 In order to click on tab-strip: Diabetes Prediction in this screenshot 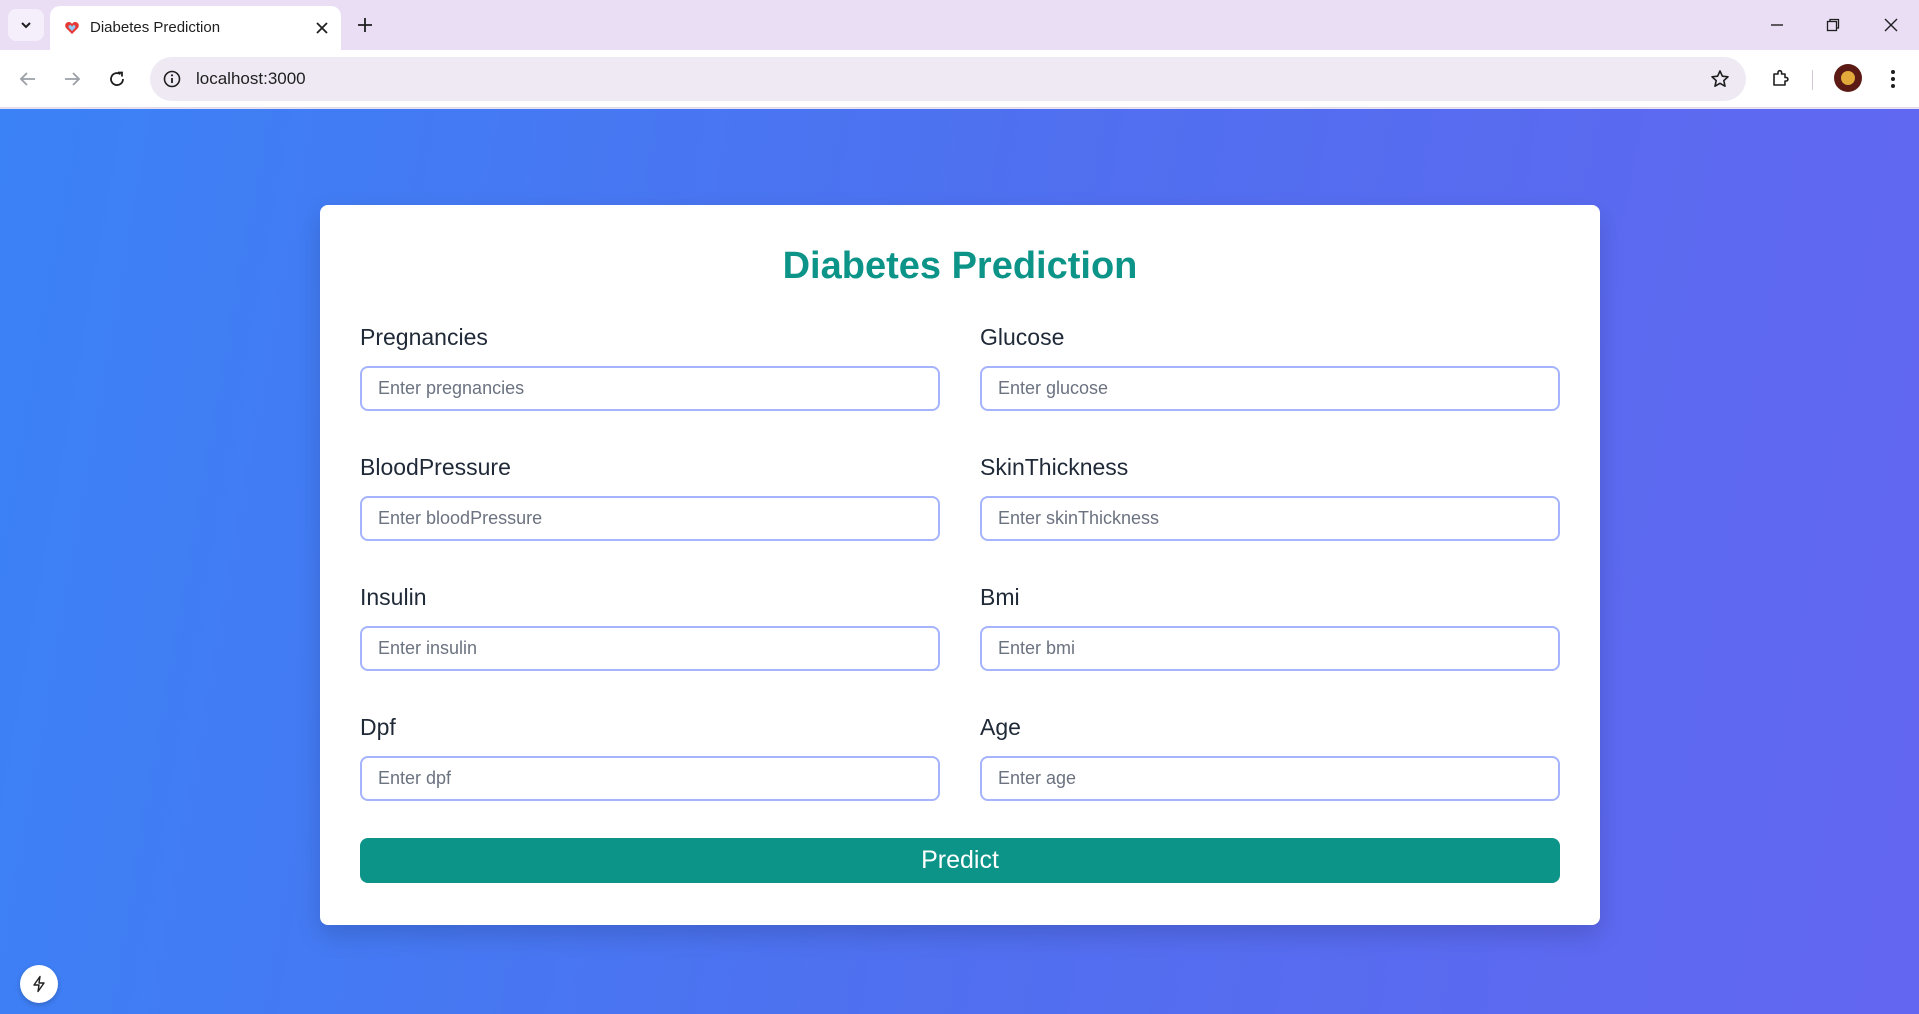, I will do `click(959, 25)`.